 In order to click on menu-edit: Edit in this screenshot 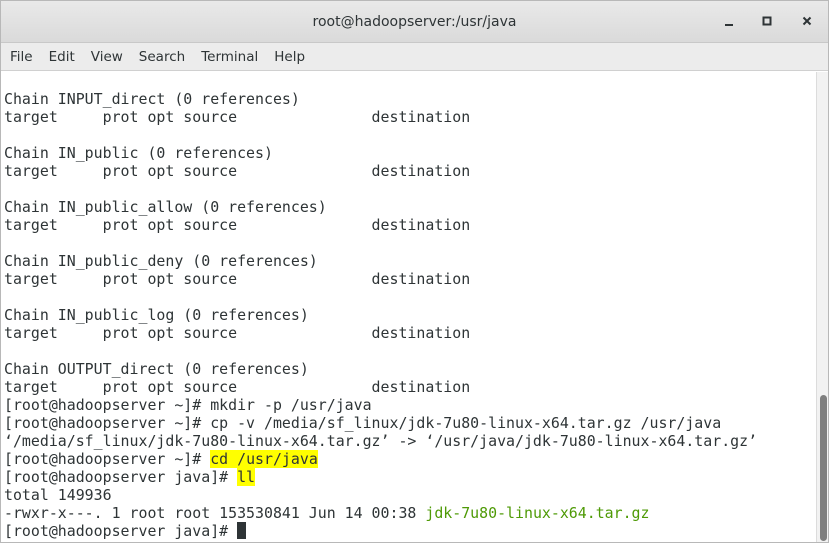, I will do `click(62, 57)`.